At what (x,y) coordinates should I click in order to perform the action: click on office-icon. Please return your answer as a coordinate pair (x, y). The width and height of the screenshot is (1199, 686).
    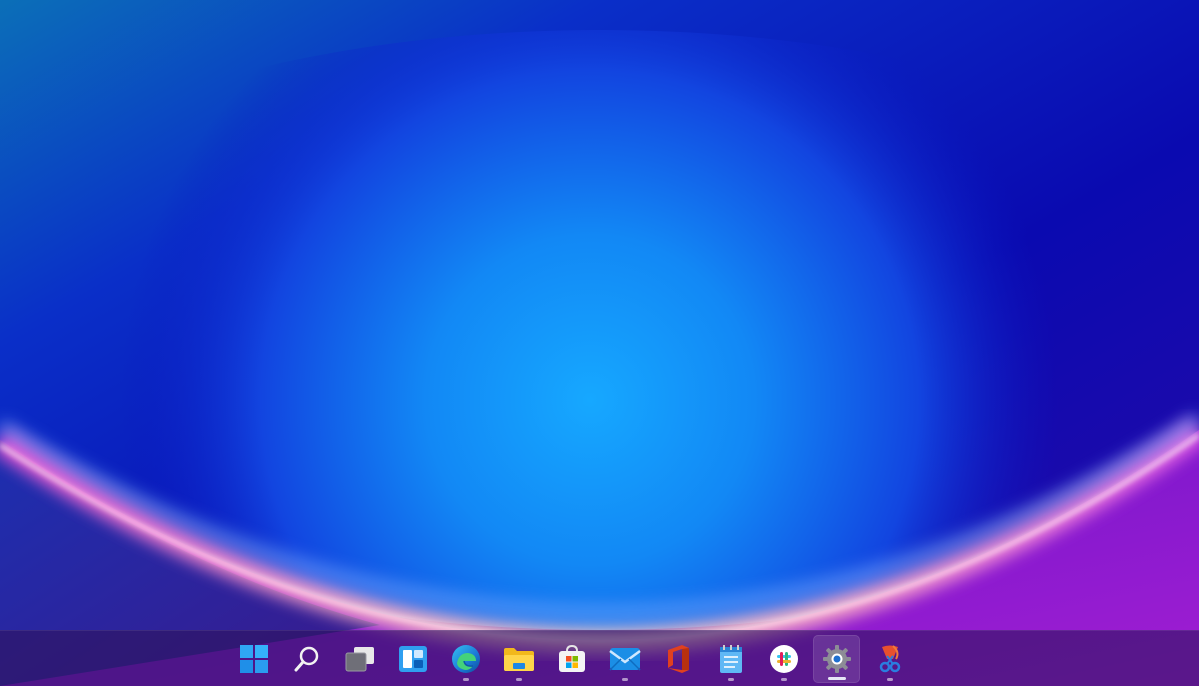
    Looking at the image, I should click on (678, 659).